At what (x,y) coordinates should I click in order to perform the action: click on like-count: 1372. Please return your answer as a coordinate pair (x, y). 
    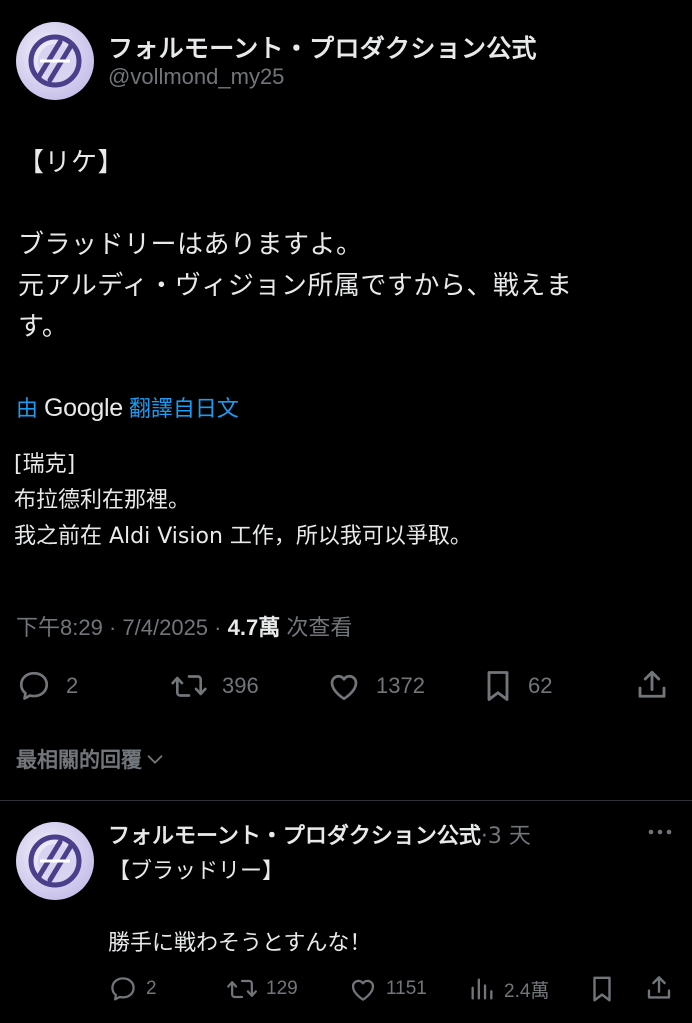
    Looking at the image, I should click on (400, 685).